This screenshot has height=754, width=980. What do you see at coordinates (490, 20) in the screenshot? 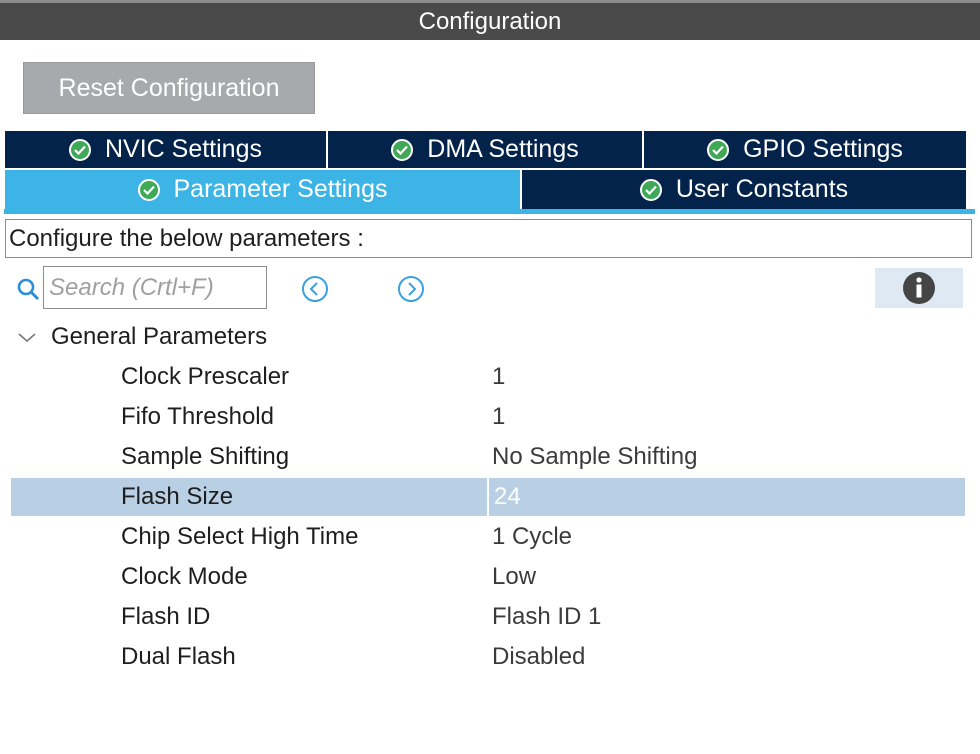
I see `window-title: Configuration` at bounding box center [490, 20].